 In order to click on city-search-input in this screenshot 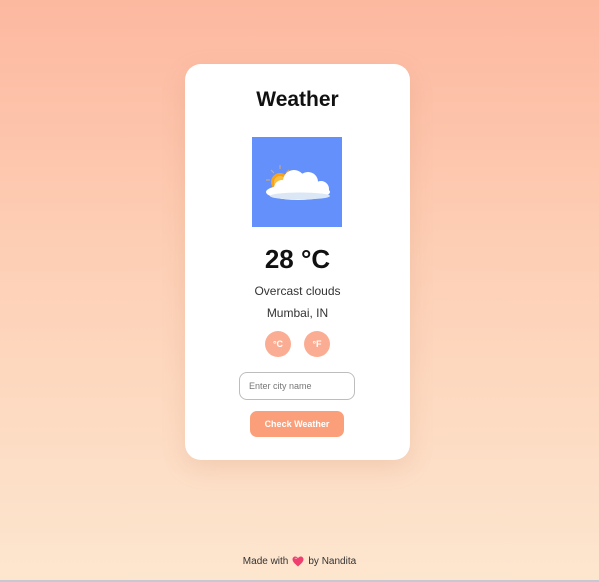, I will do `click(297, 386)`.